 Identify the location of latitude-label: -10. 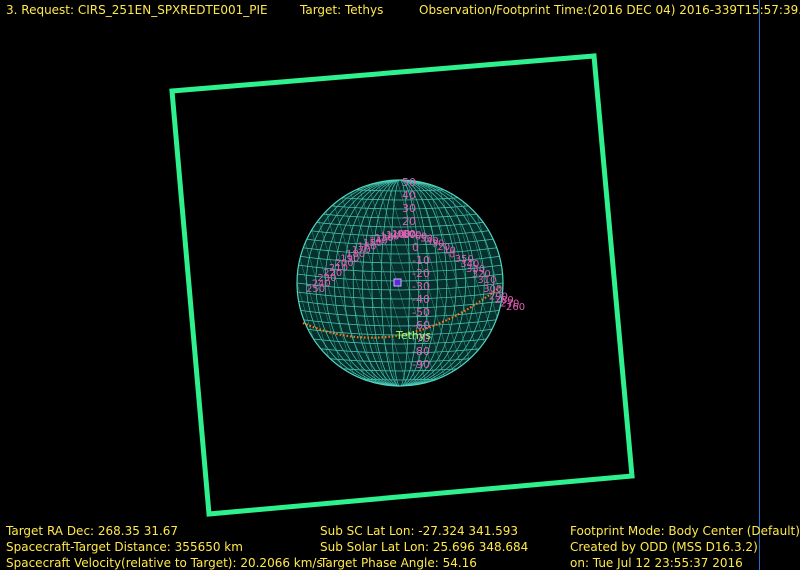
(421, 260).